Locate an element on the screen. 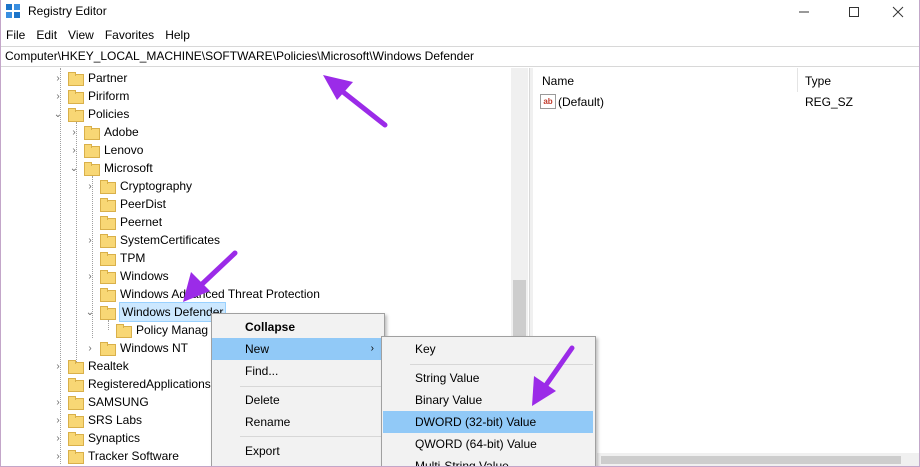 Image resolution: width=920 pixels, height=467 pixels. column-name-header: Name is located at coordinates (558, 81).